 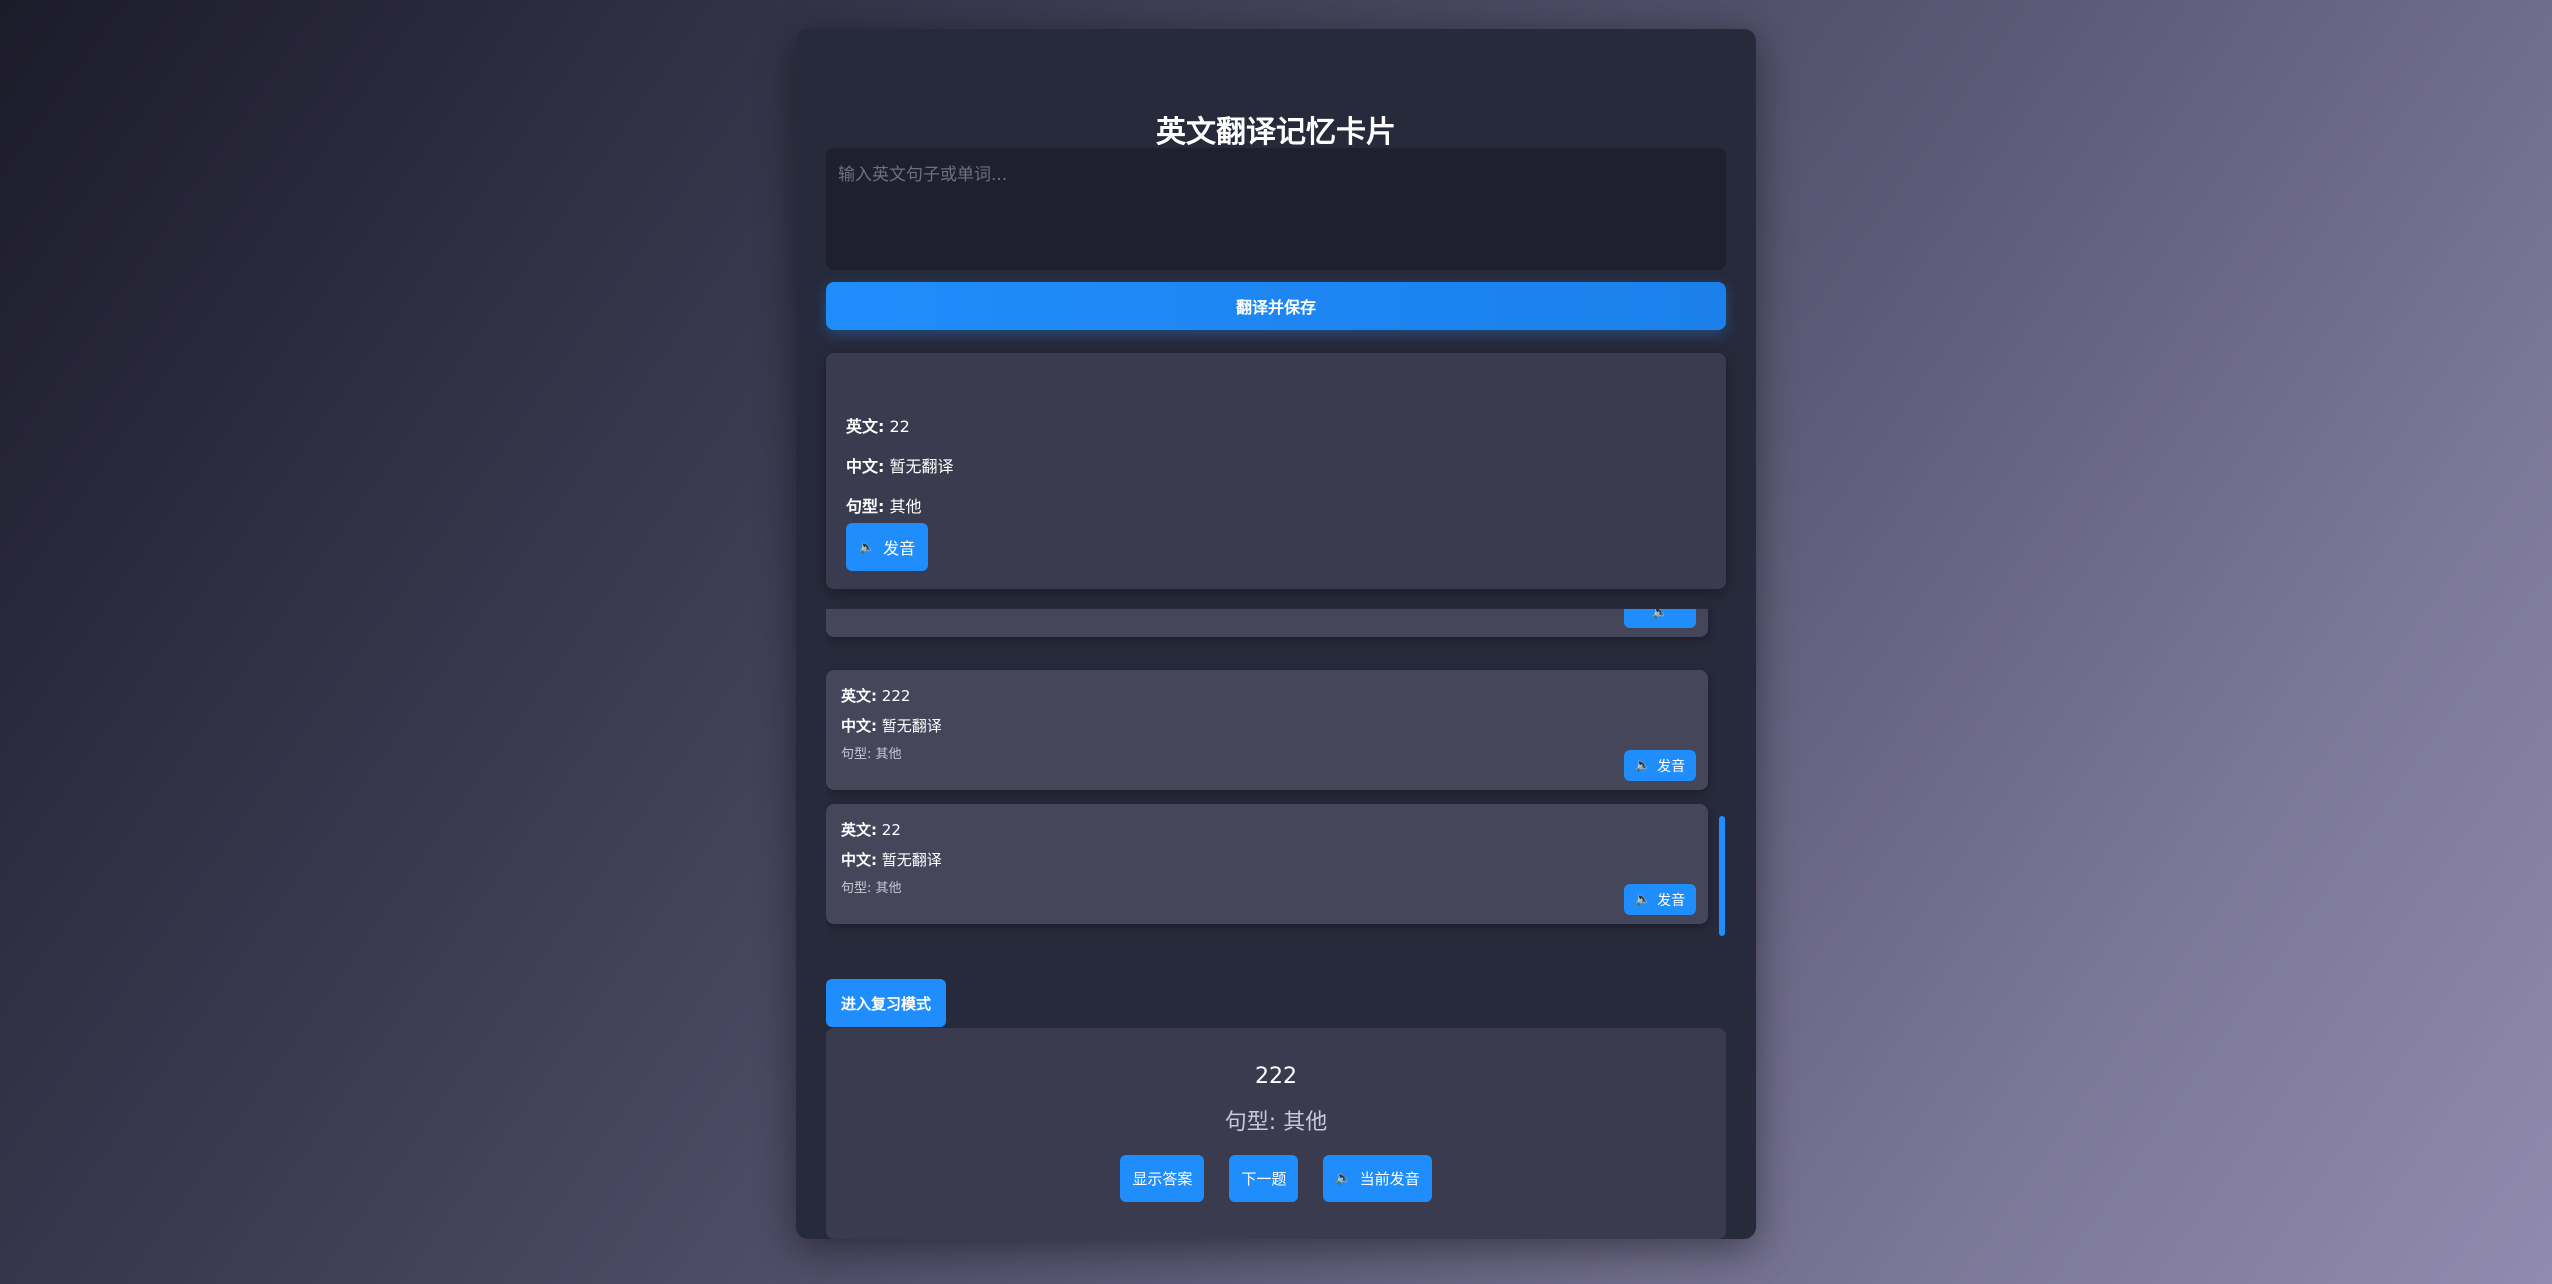 What do you see at coordinates (1389, 1179) in the screenshot?
I see `speak-current-label: 当前发音` at bounding box center [1389, 1179].